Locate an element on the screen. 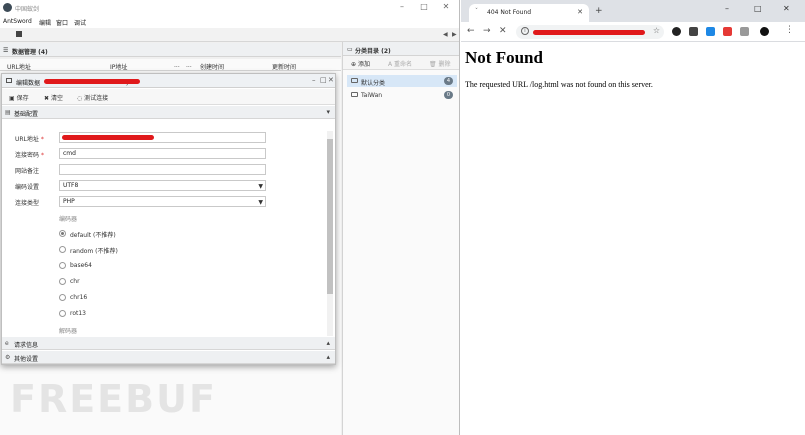 Image resolution: width=805 pixels, height=435 pixels. grid-header: URL地址 IP地址 ... ... 创建时间 更新时间 is located at coordinates (170, 65).